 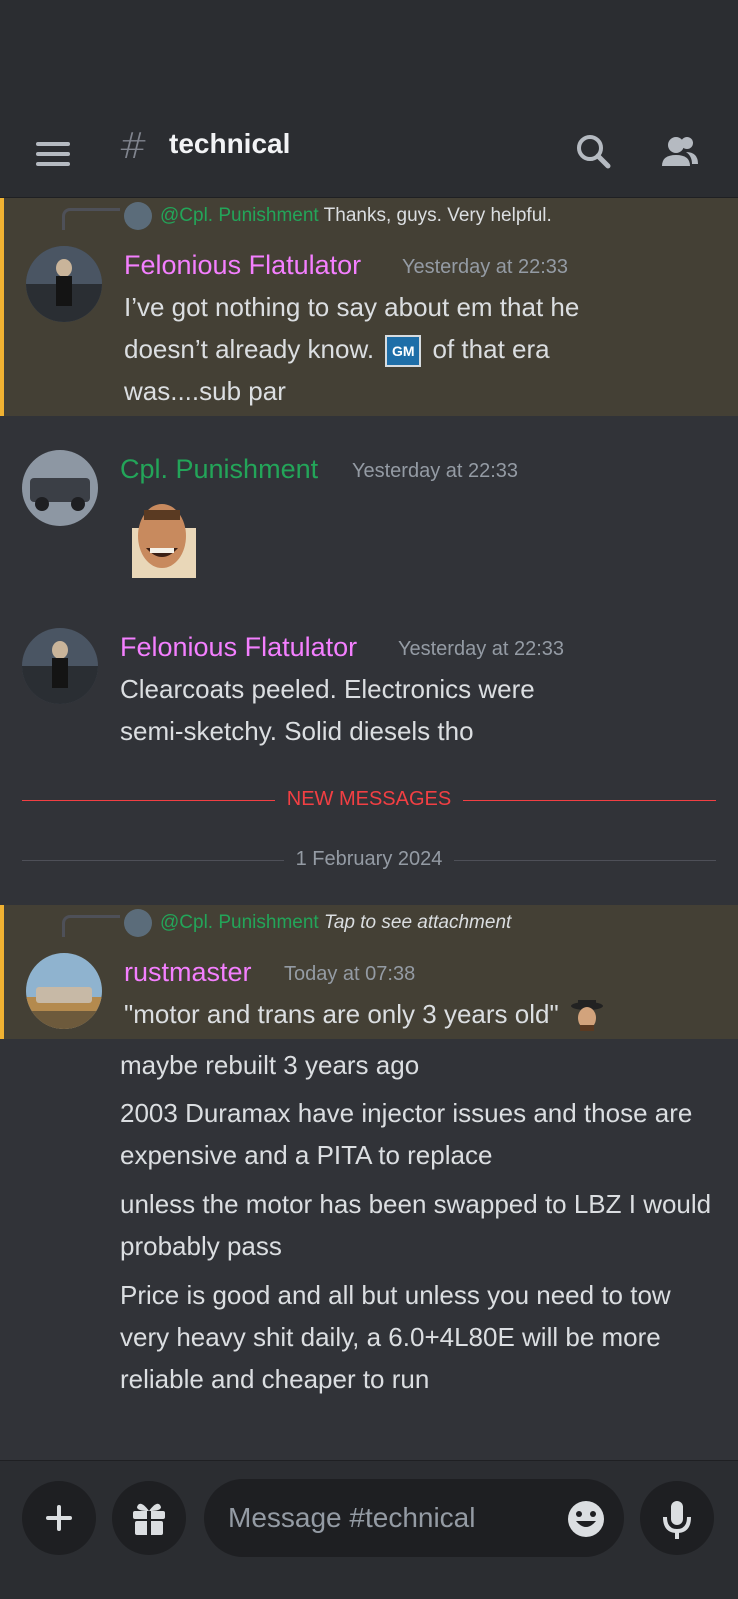 I want to click on channel-name: technical, so click(x=229, y=144).